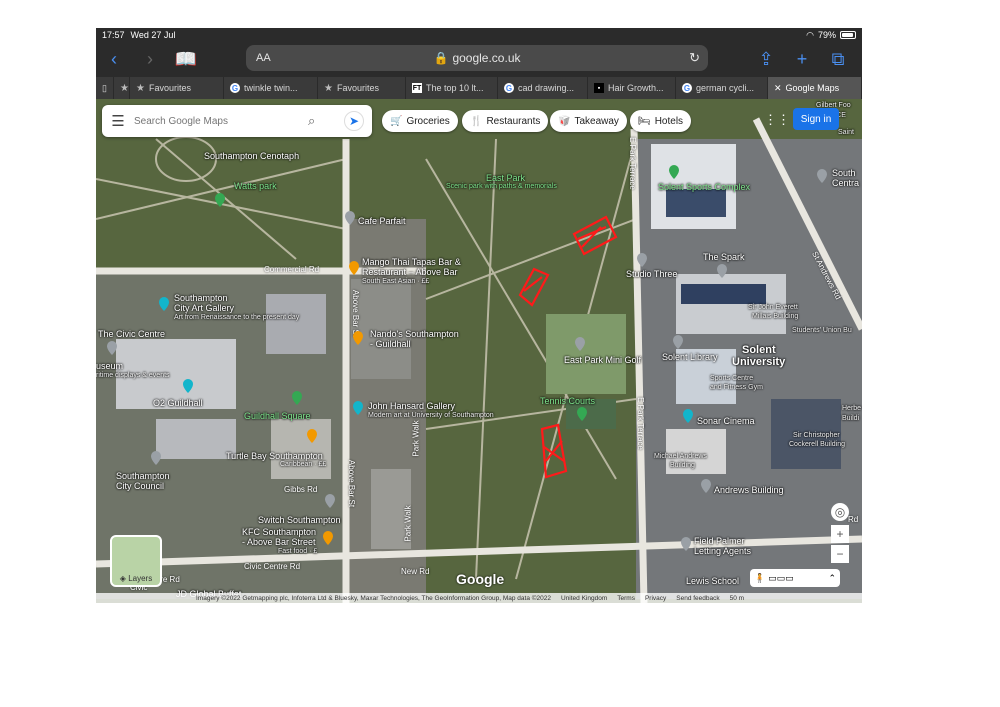 This screenshot has width=1000, height=707. What do you see at coordinates (694, 58) in the screenshot?
I see `reload-icon: ↻` at bounding box center [694, 58].